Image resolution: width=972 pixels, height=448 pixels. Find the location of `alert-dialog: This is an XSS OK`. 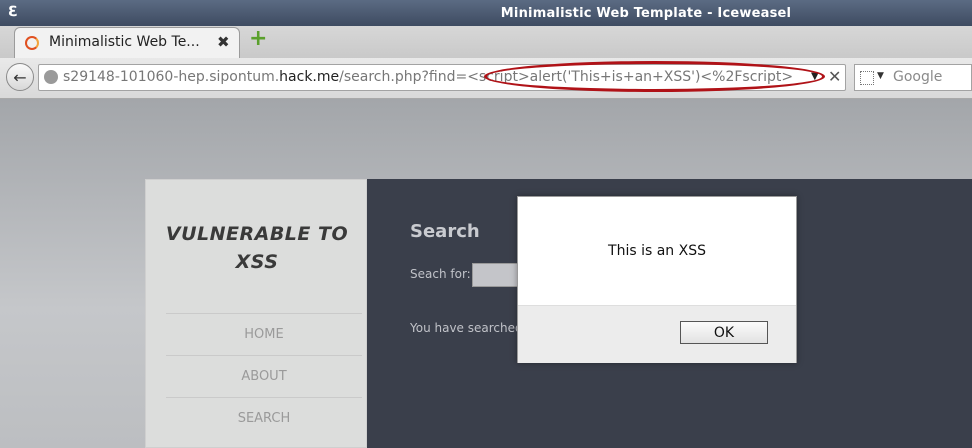

alert-dialog: This is an XSS OK is located at coordinates (657, 279).